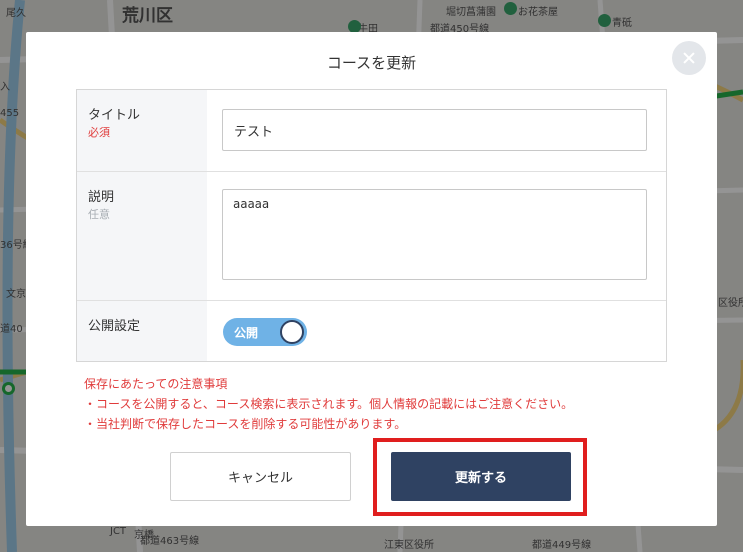 The width and height of the screenshot is (743, 552). What do you see at coordinates (246, 333) in the screenshot?
I see `toggle-state-label: 公開` at bounding box center [246, 333].